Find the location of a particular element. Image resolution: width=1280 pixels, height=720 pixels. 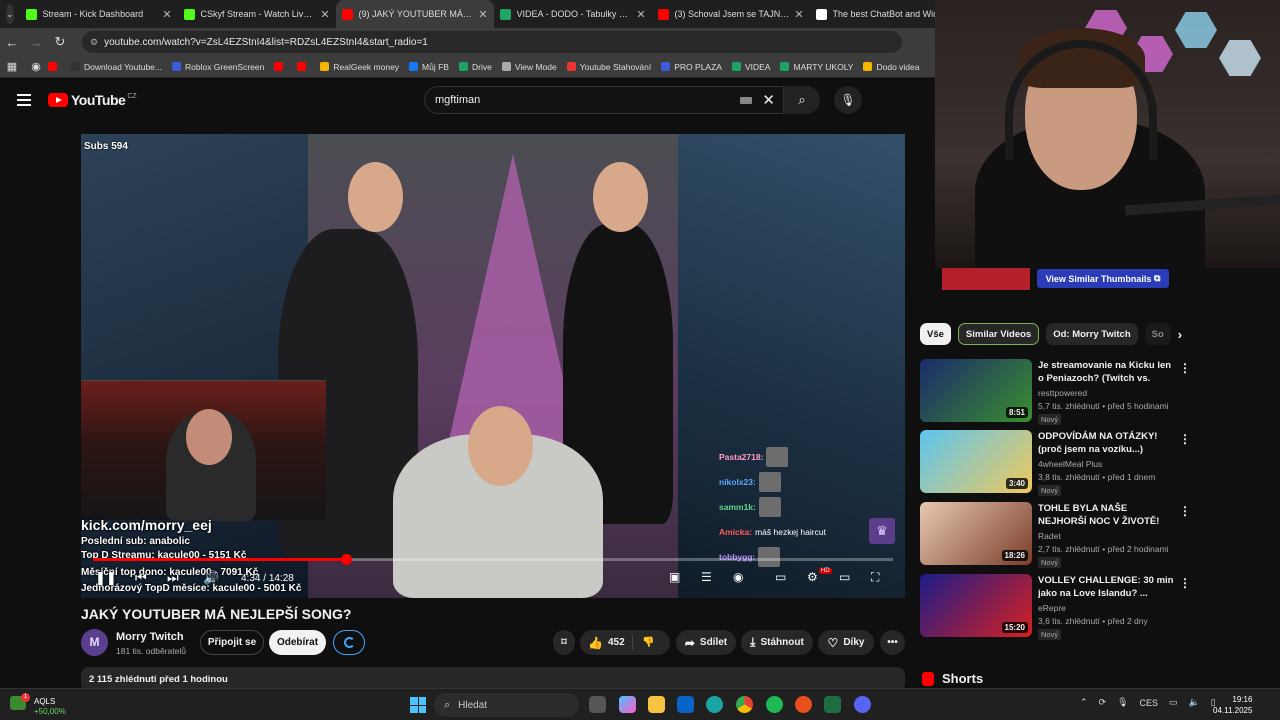

video-channel: 4wheelMeal Plus is located at coordinates (1070, 464).